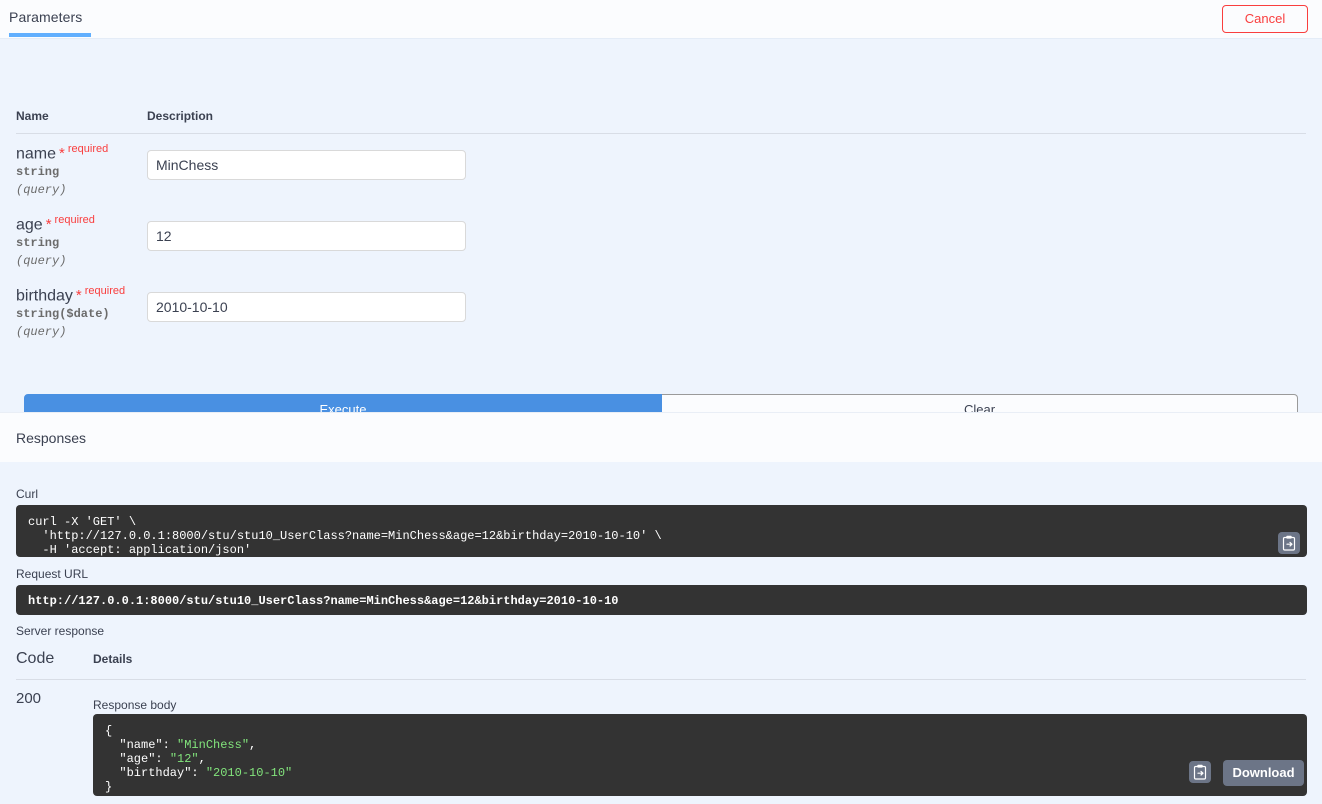 The image size is (1322, 804). I want to click on parameter-type-name: string, so click(38, 172).